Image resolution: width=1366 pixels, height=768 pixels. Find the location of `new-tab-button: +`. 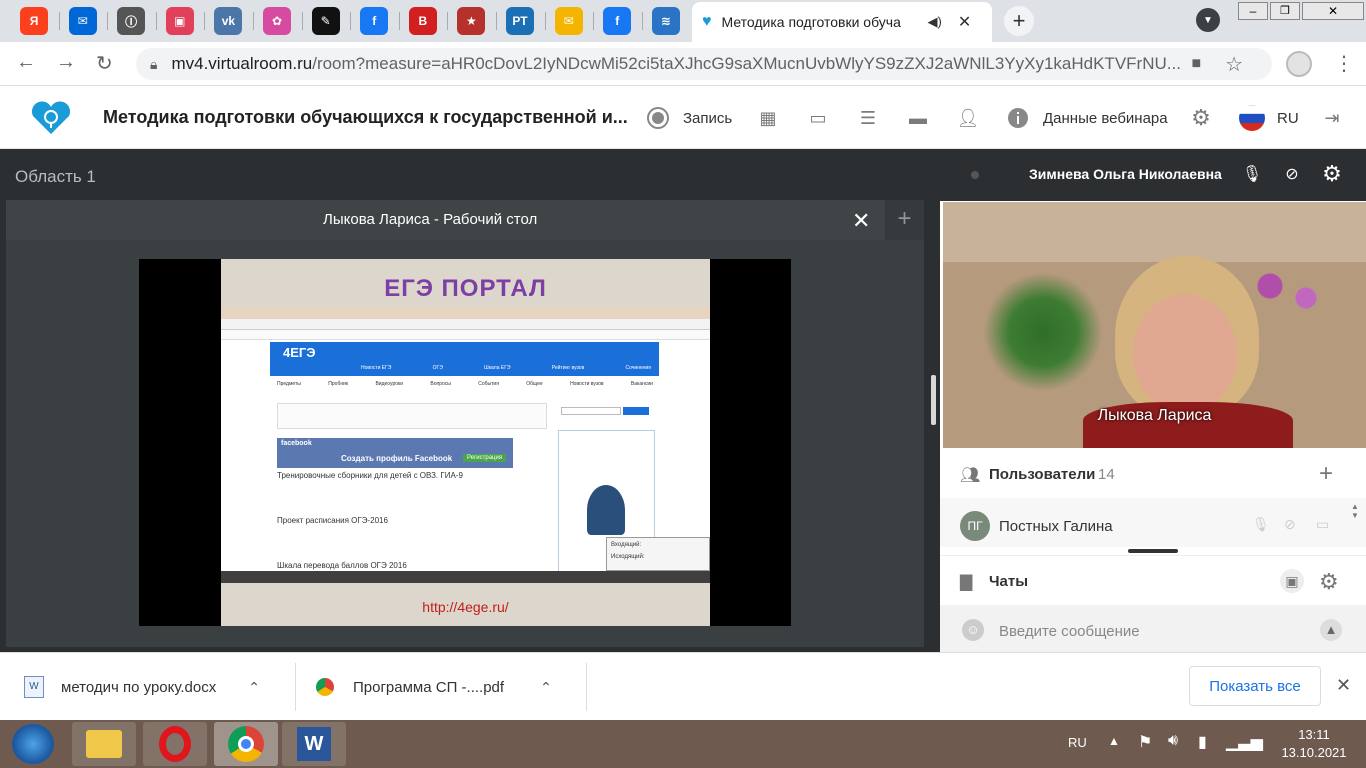

new-tab-button: + is located at coordinates (1019, 21).